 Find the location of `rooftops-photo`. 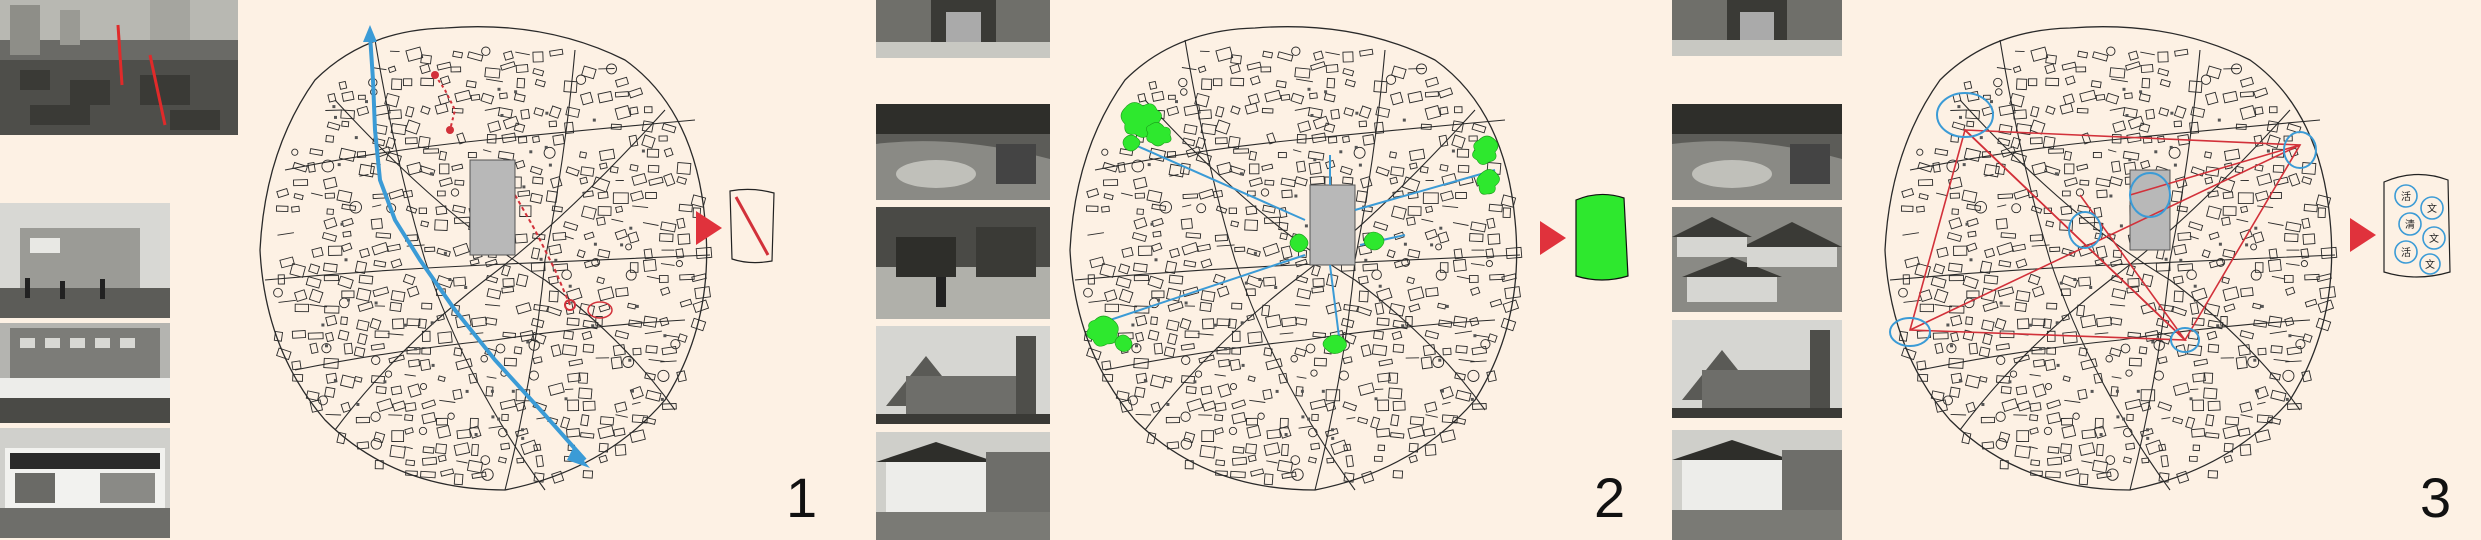

rooftops-photo is located at coordinates (1757, 259).